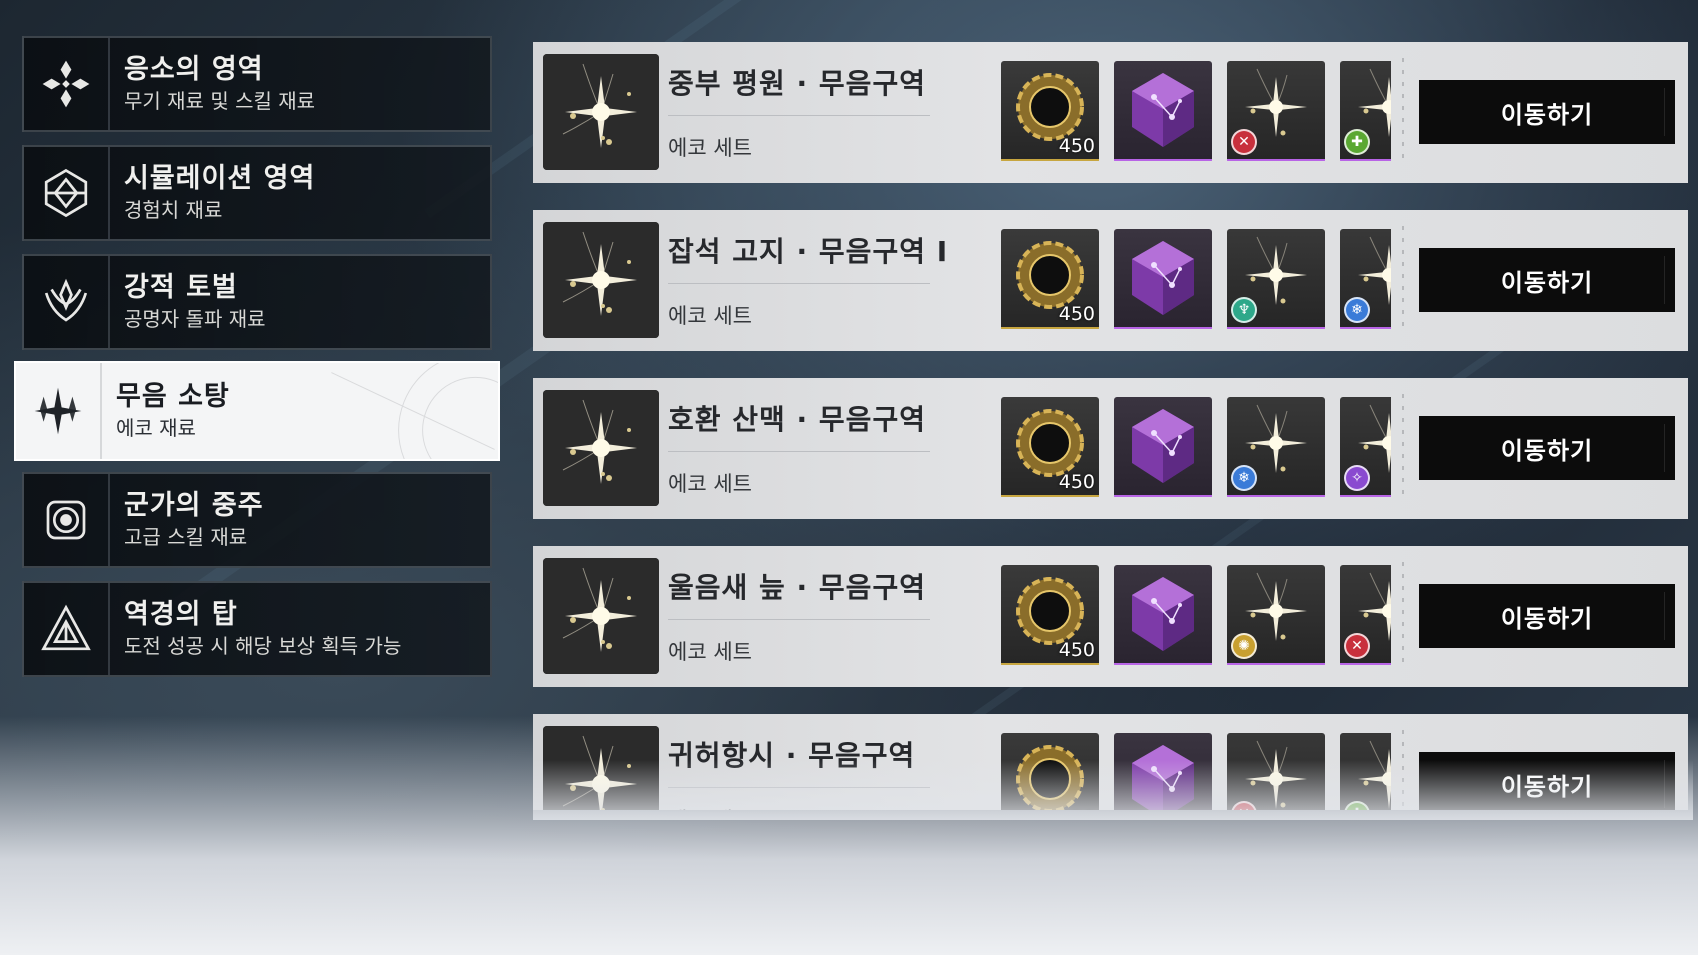 The image size is (1698, 955). I want to click on sparkle-star-icon, so click(59, 411).